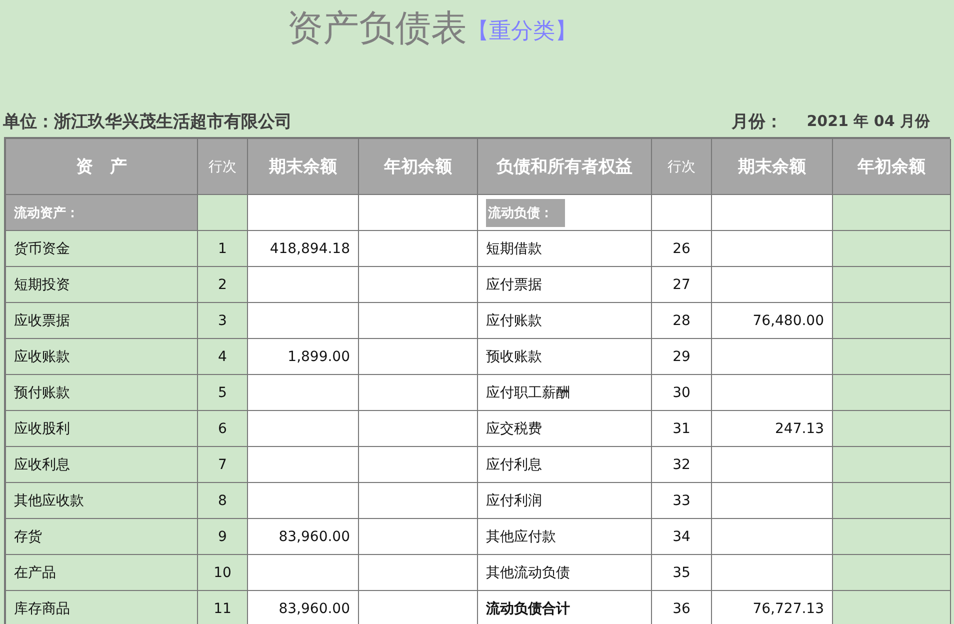  I want to click on table-cell: 36, so click(682, 607).